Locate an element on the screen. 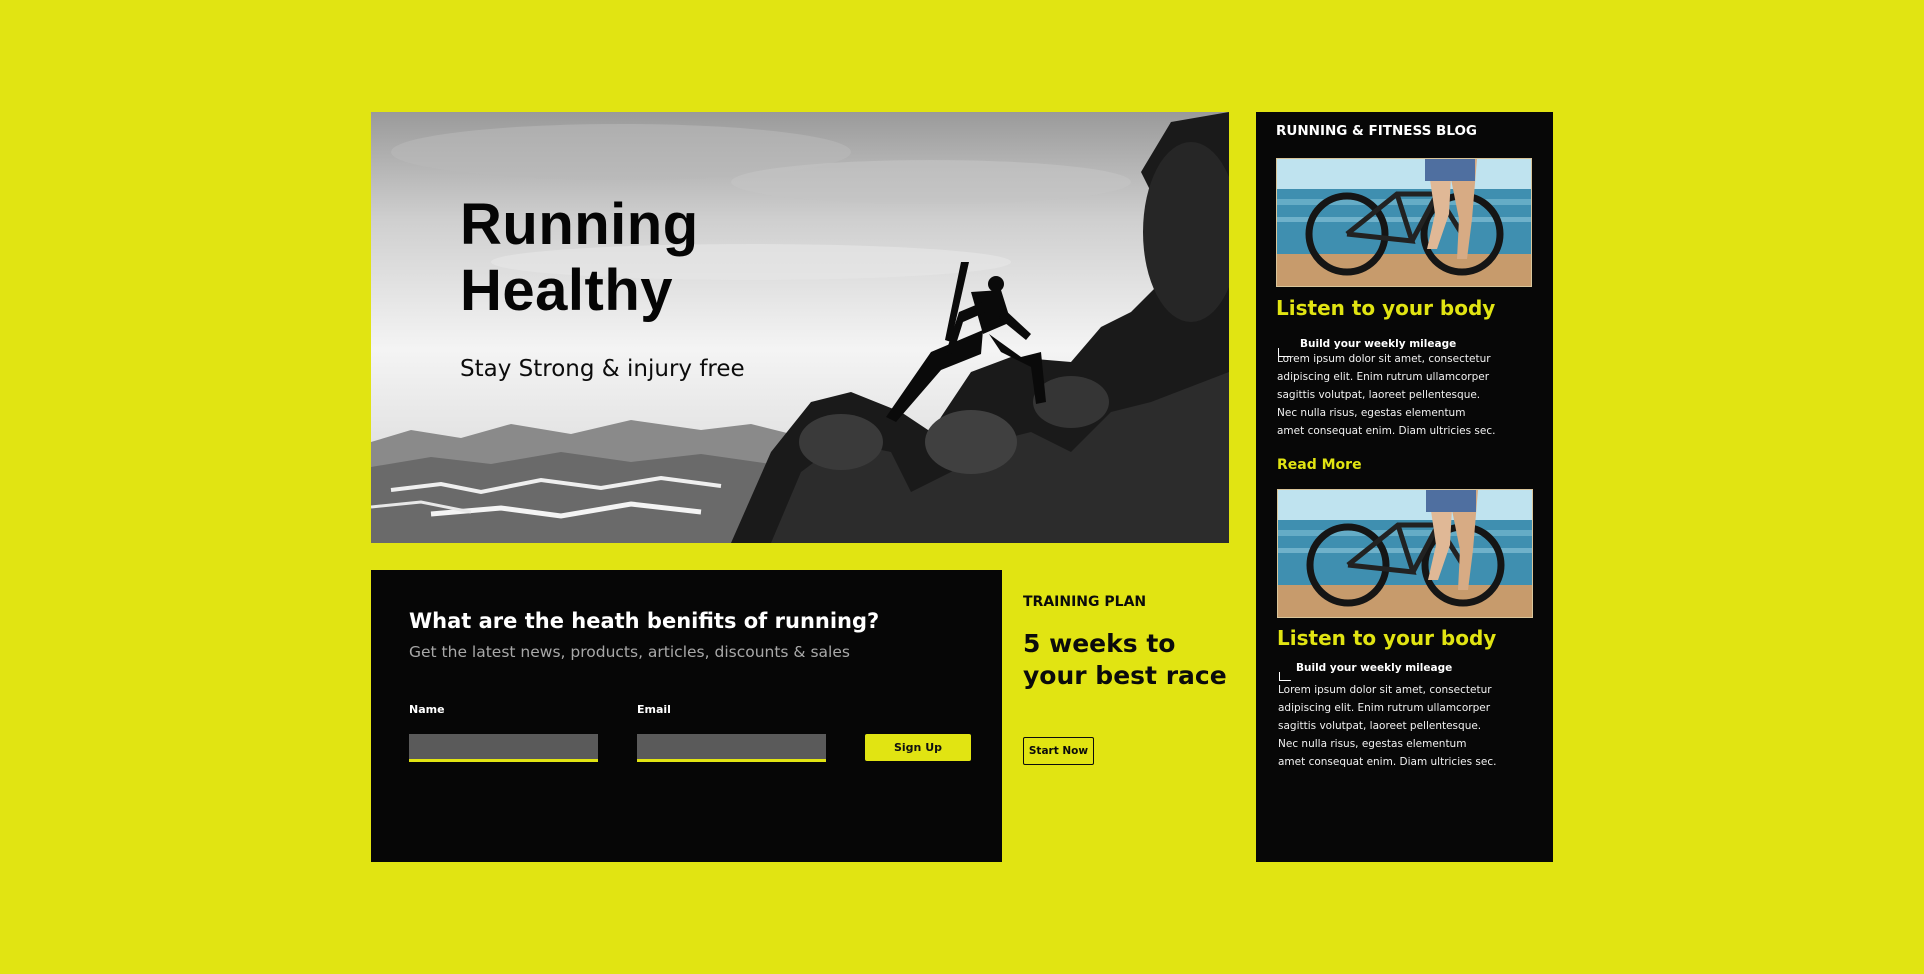 The height and width of the screenshot is (974, 1924). email-input is located at coordinates (731, 748).